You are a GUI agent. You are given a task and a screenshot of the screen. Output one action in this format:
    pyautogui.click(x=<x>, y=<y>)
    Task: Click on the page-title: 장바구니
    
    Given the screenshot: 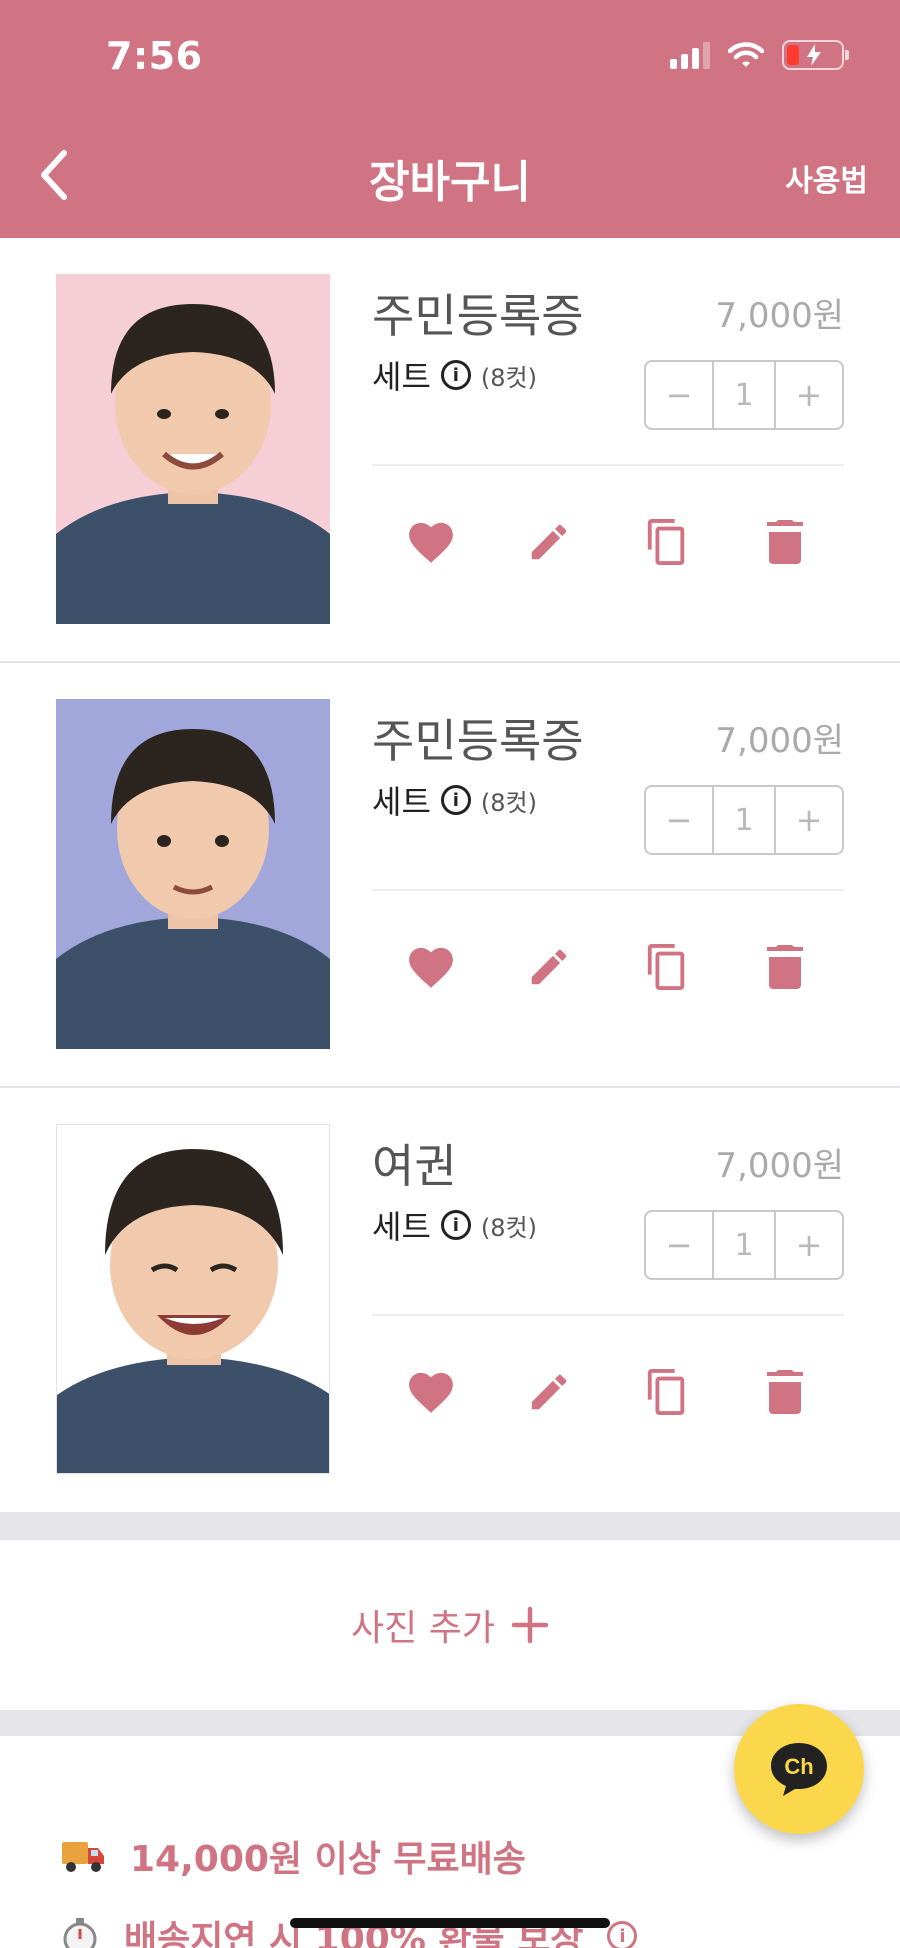 What is the action you would take?
    pyautogui.click(x=450, y=182)
    